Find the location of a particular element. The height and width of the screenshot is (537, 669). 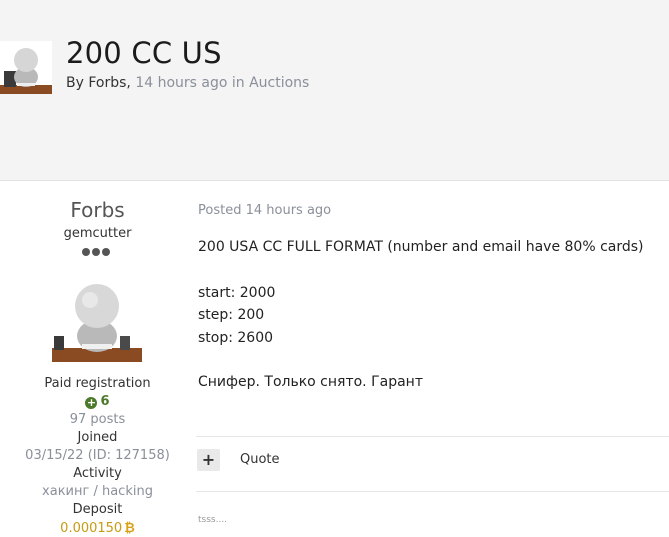

in-prefix: in is located at coordinates (238, 83).